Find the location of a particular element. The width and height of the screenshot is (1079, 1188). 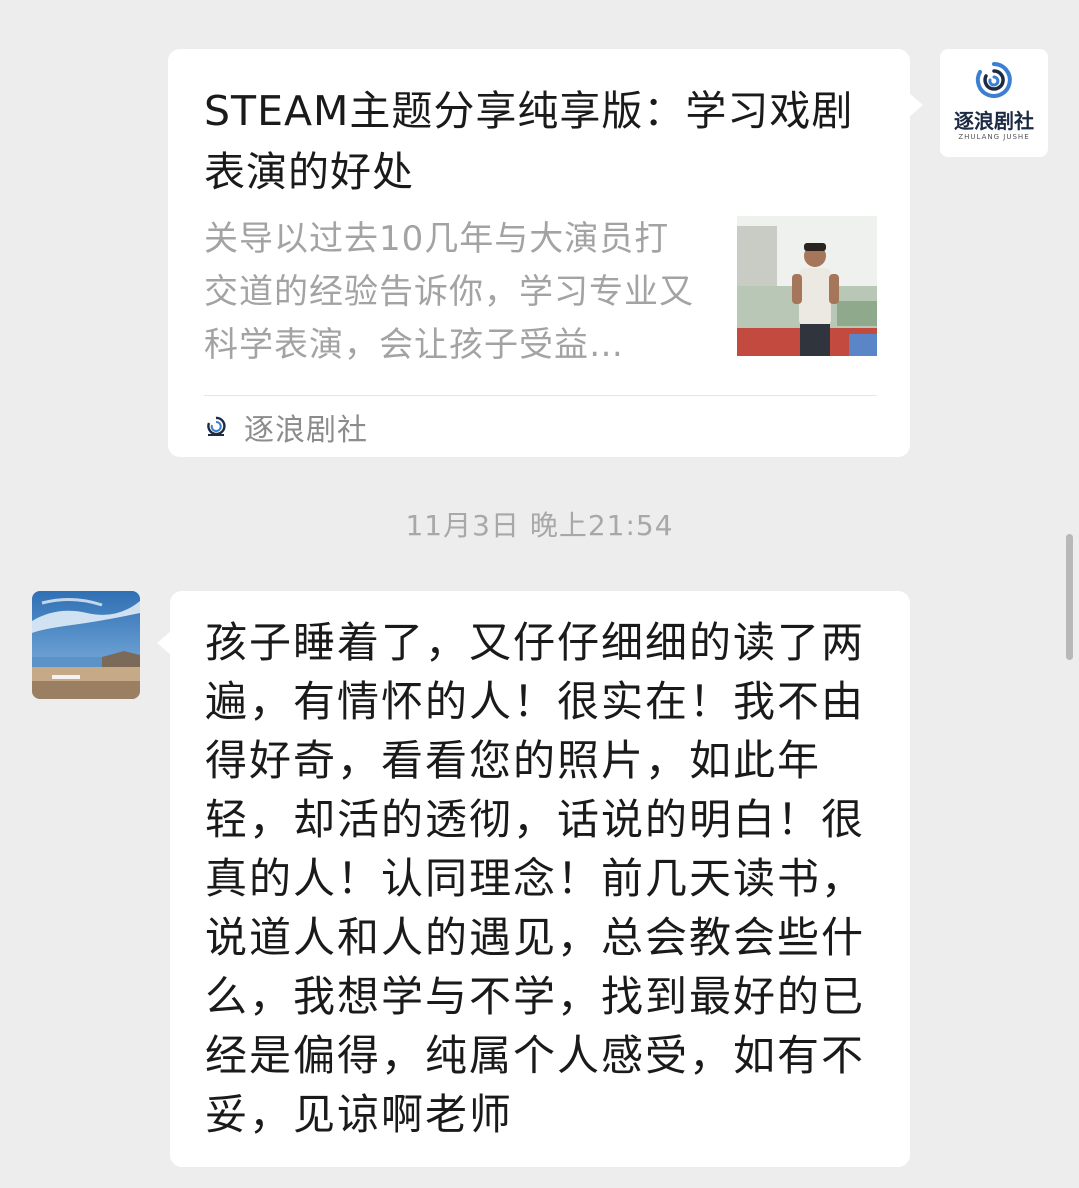

article-thumbnail is located at coordinates (807, 286).